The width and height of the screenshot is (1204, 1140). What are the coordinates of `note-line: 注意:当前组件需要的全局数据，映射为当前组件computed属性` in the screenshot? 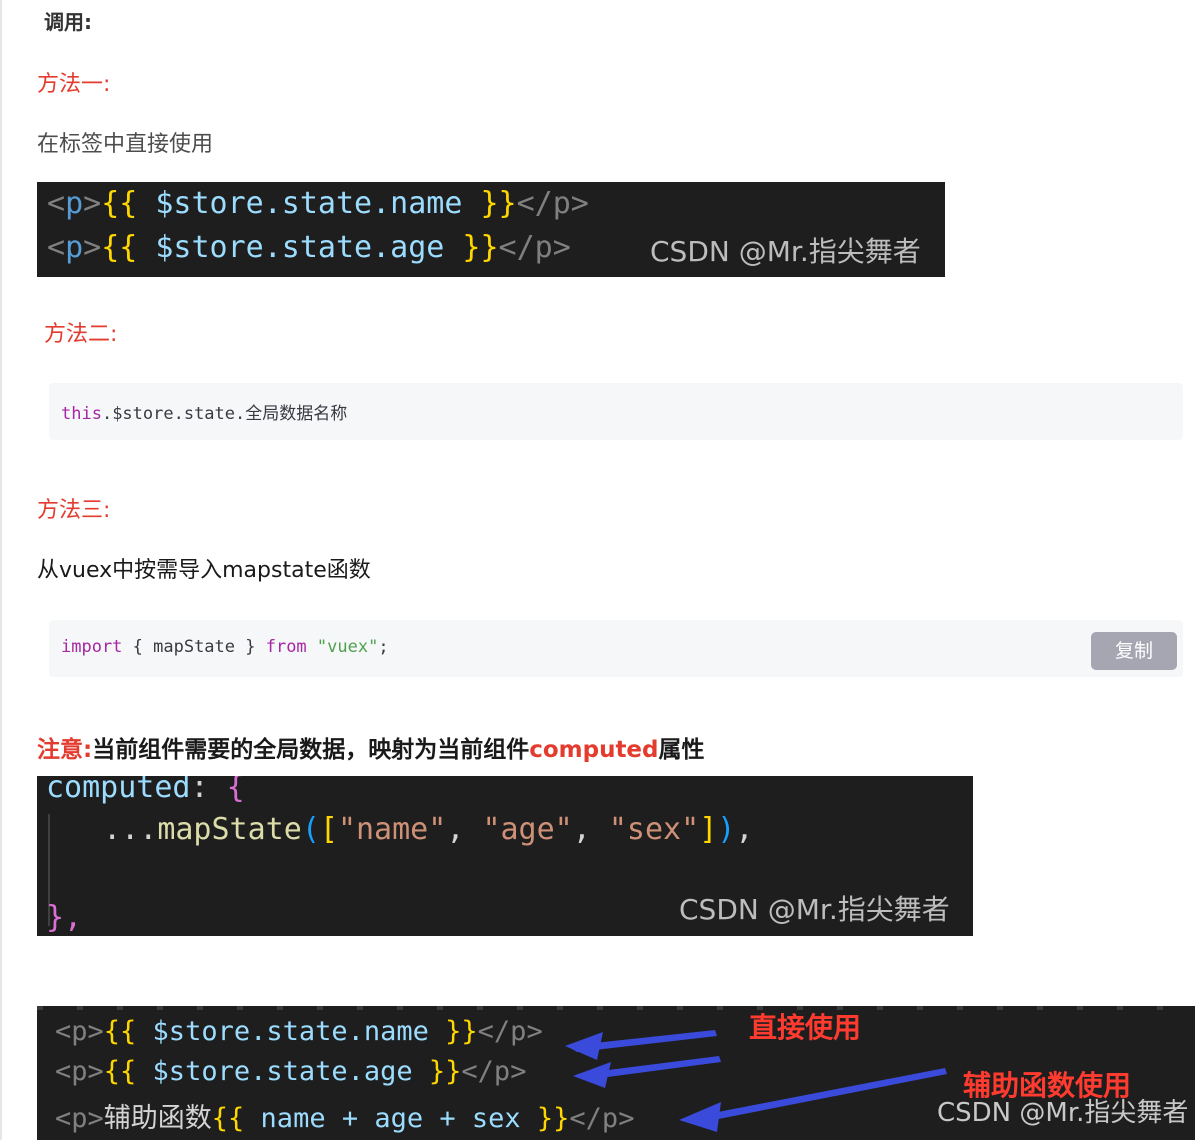 It's located at (371, 747).